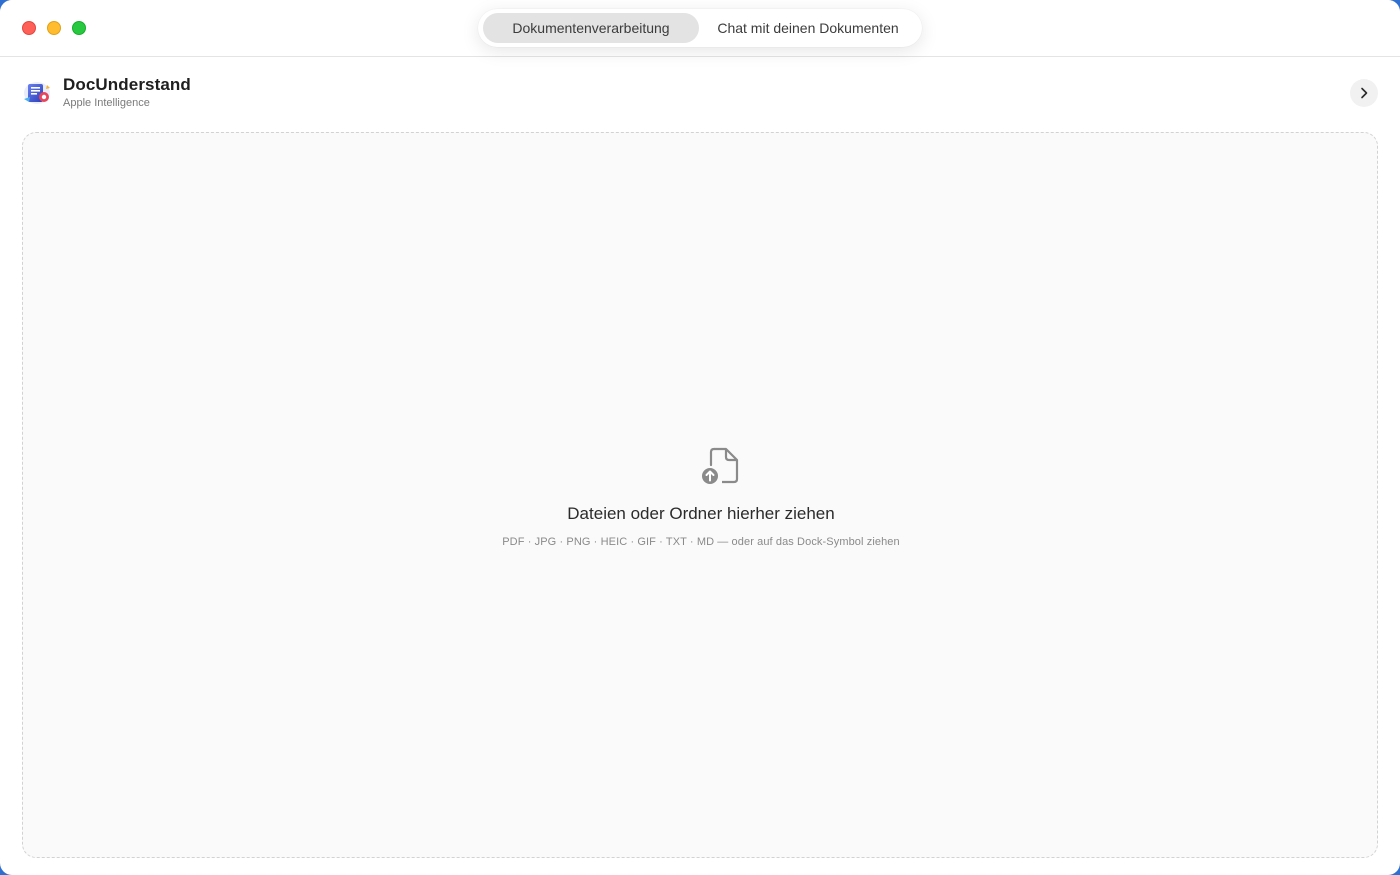 The image size is (1400, 875). I want to click on expand-panel-button, so click(1364, 93).